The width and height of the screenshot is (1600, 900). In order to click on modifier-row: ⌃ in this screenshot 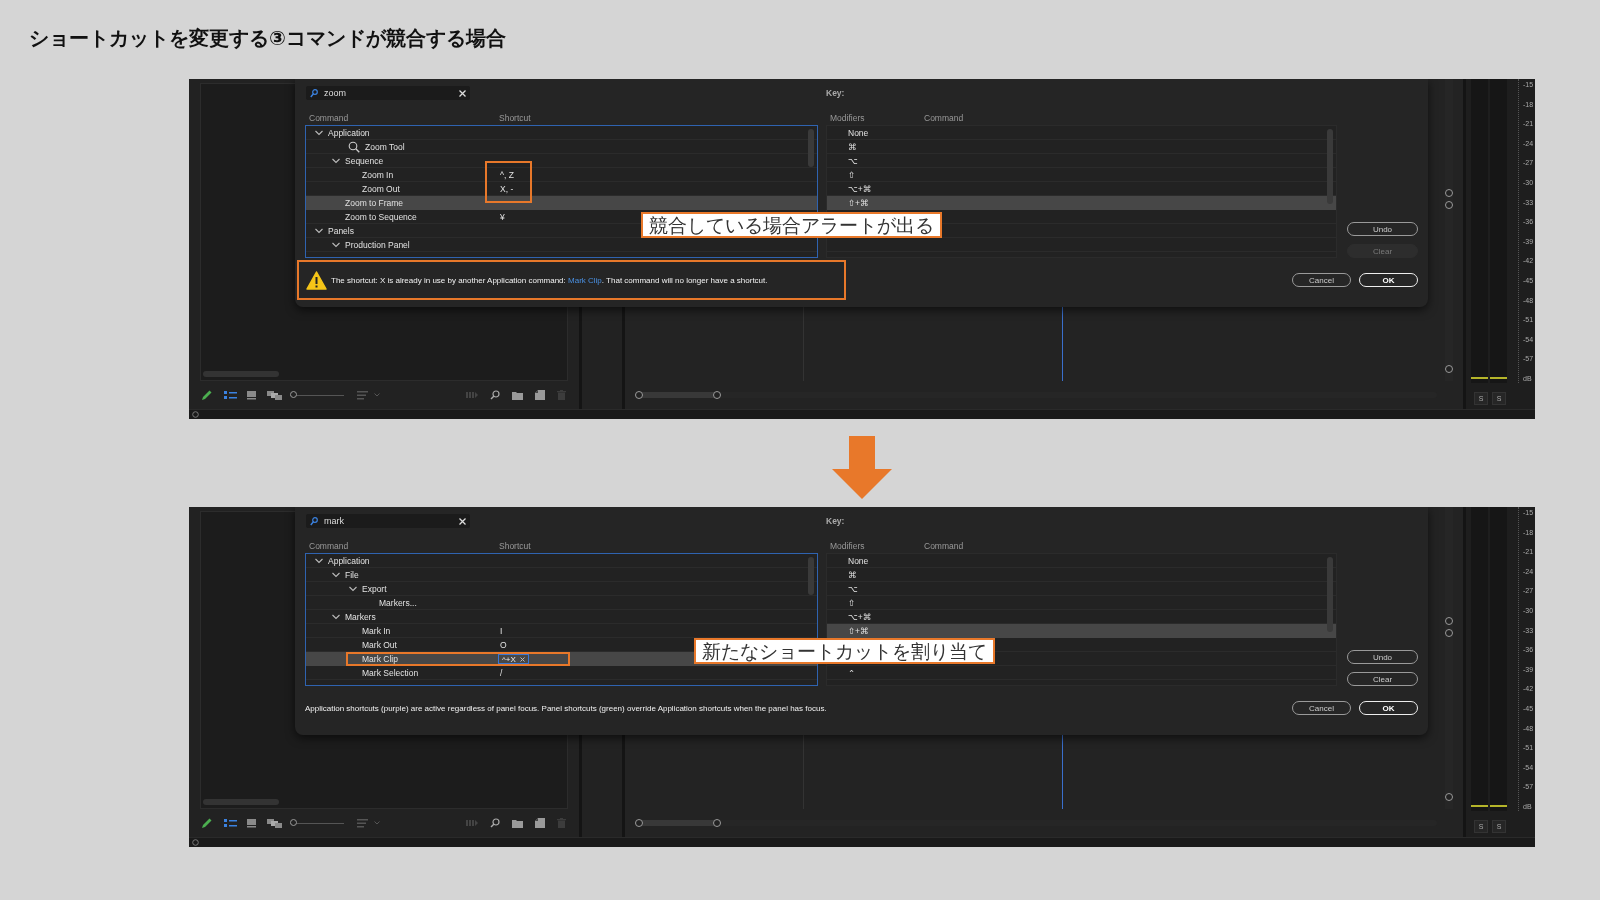, I will do `click(1081, 673)`.